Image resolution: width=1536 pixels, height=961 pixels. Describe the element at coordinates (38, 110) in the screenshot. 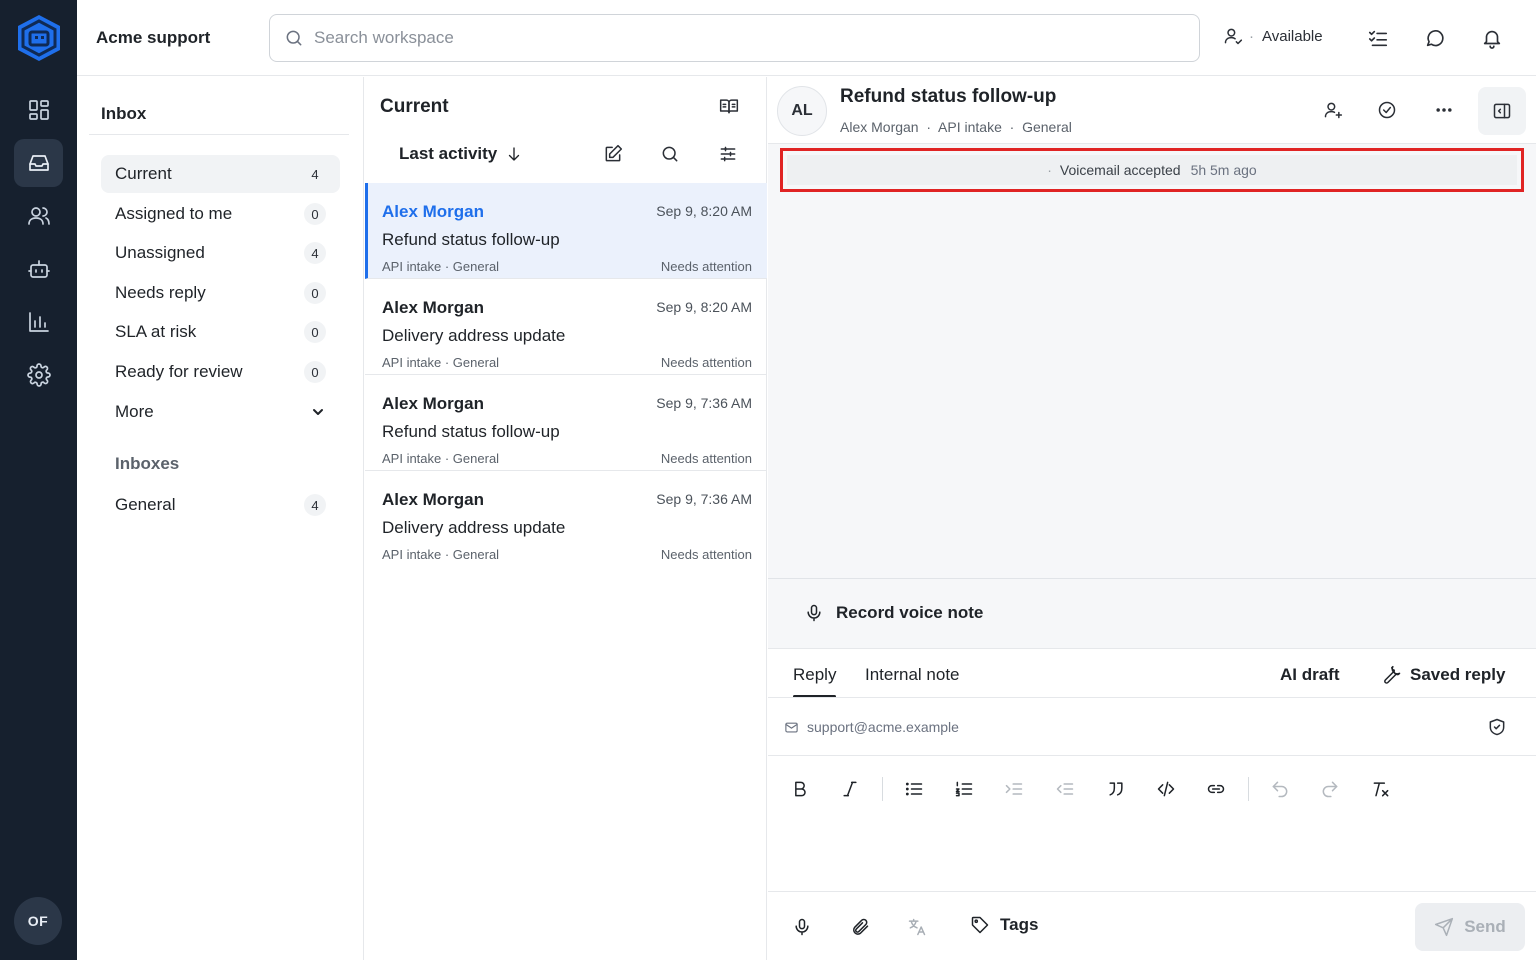

I see `dashboard-icon` at that location.